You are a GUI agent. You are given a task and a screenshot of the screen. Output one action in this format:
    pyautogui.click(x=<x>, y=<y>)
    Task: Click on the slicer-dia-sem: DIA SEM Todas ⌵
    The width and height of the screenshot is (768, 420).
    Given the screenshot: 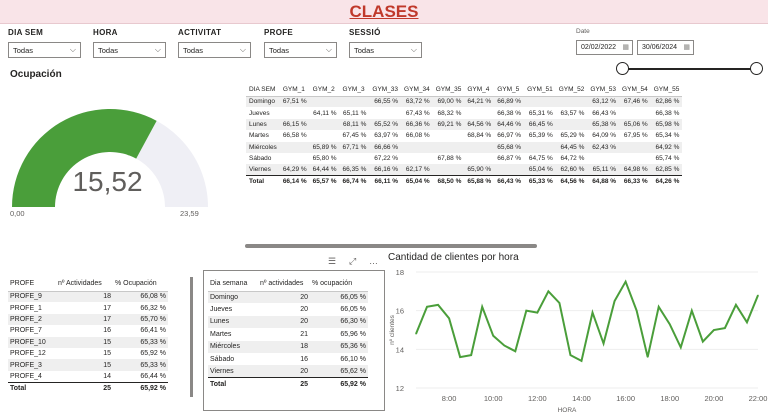 What is the action you would take?
    pyautogui.click(x=44, y=43)
    